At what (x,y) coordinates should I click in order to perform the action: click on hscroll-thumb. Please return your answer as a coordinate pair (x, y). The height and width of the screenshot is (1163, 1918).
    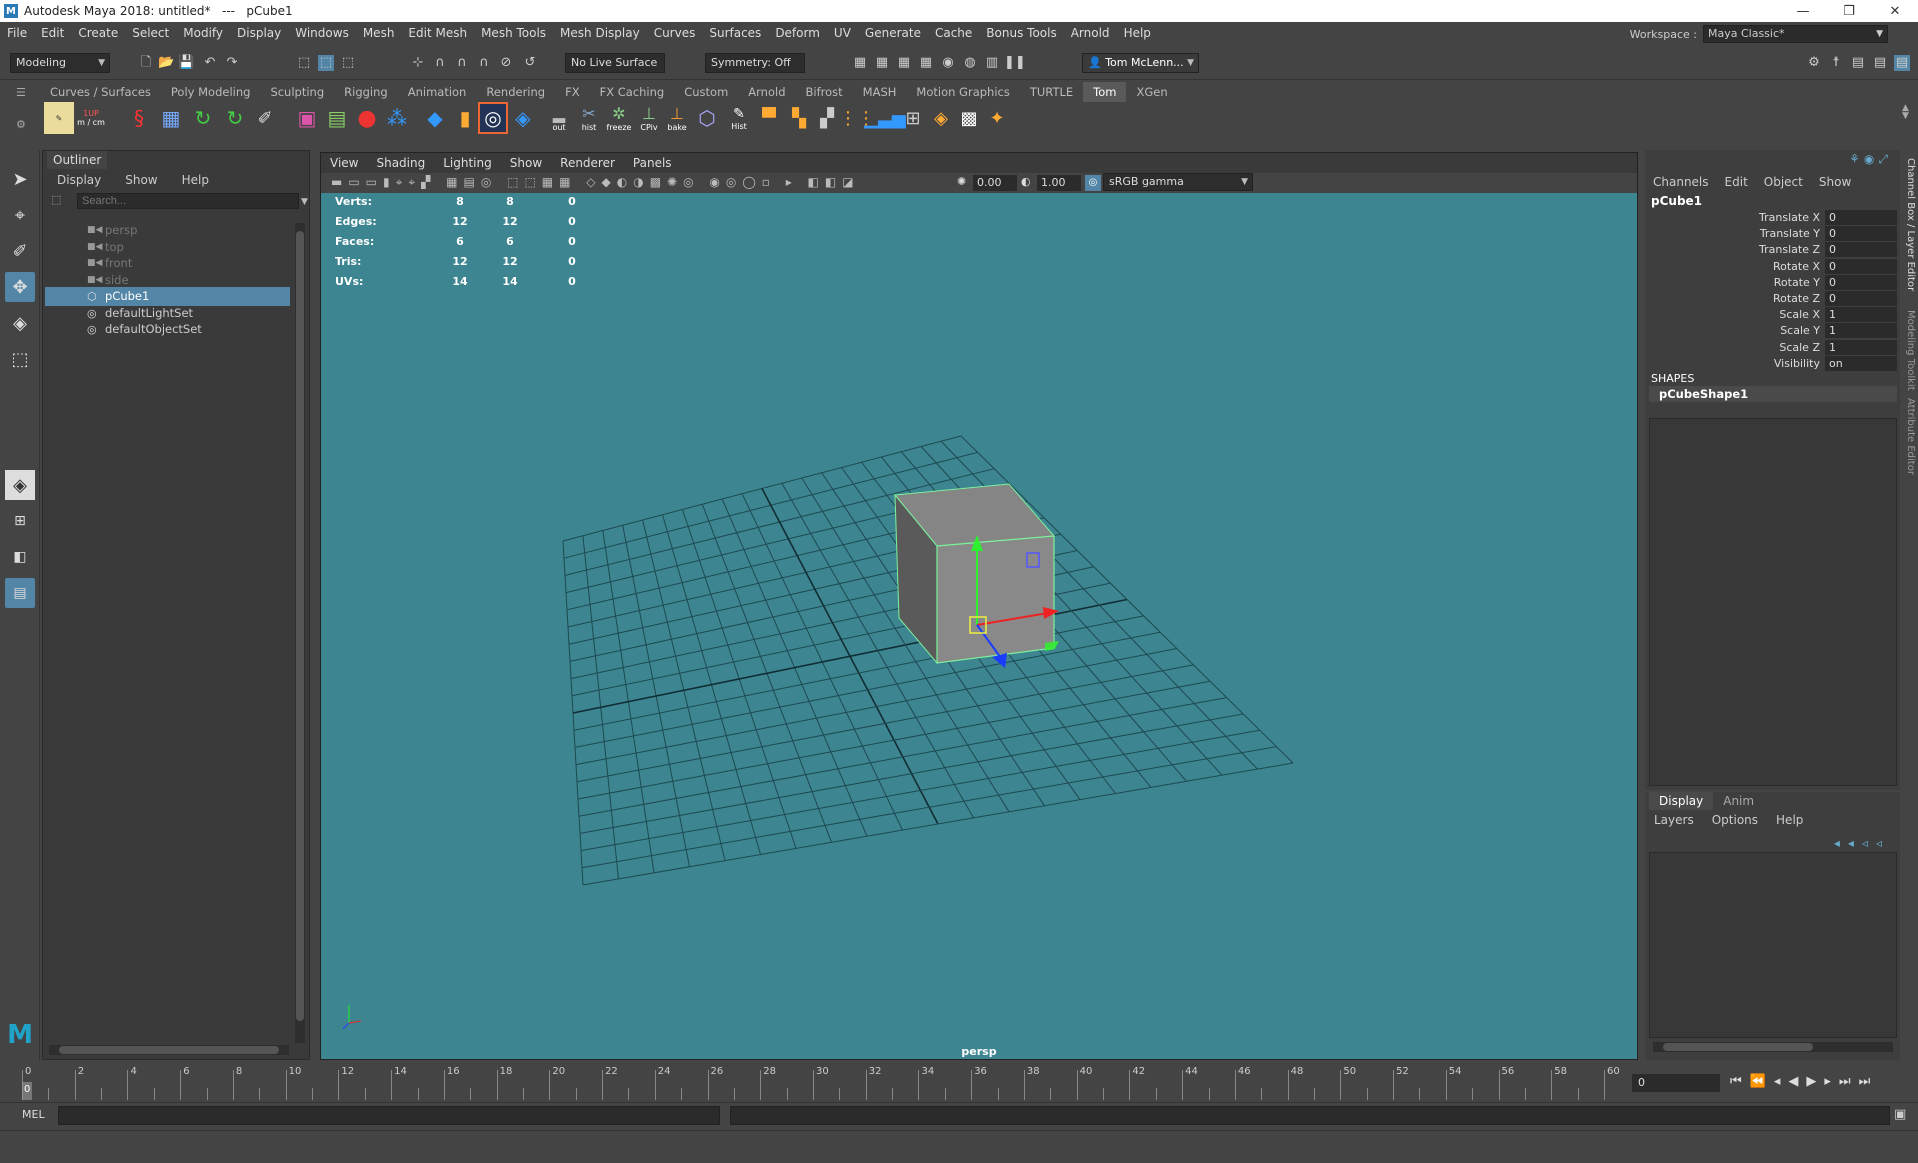
    Looking at the image, I should click on (169, 1050).